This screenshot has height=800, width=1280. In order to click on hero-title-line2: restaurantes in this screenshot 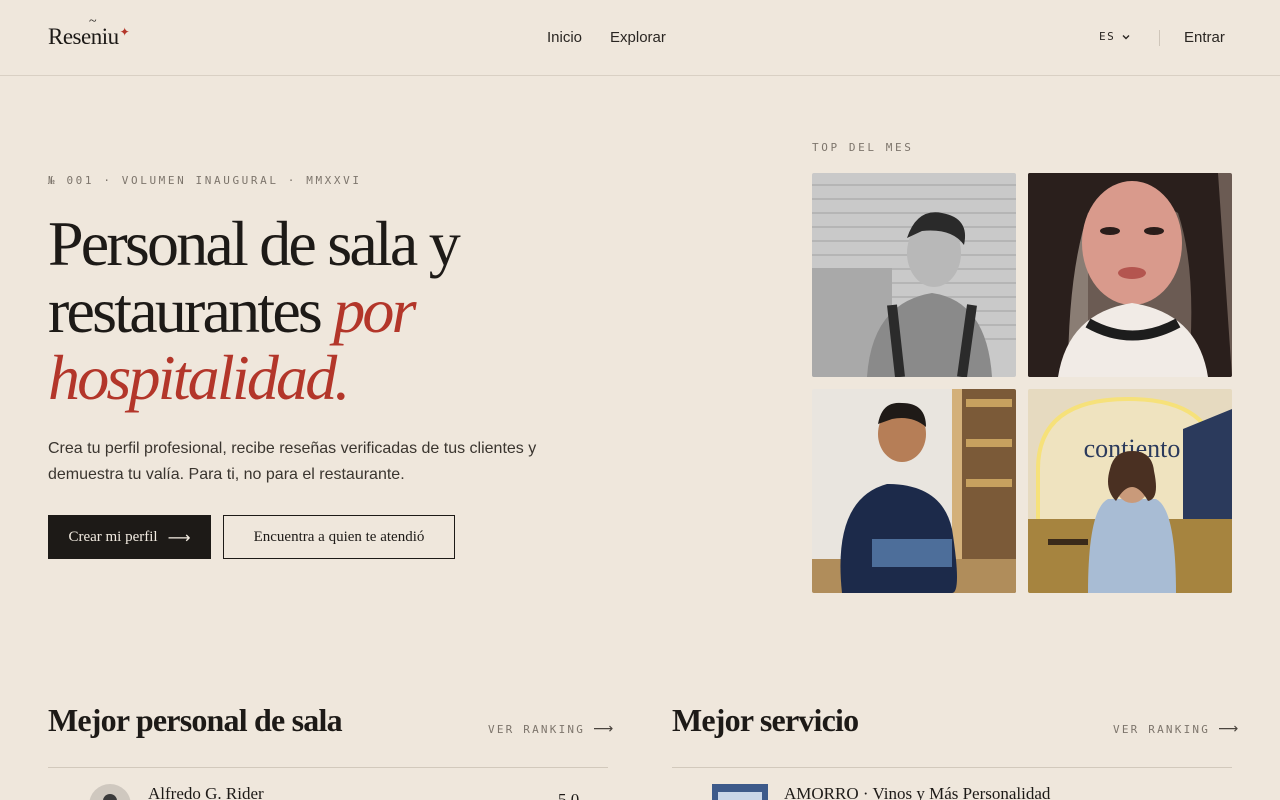, I will do `click(185, 310)`.